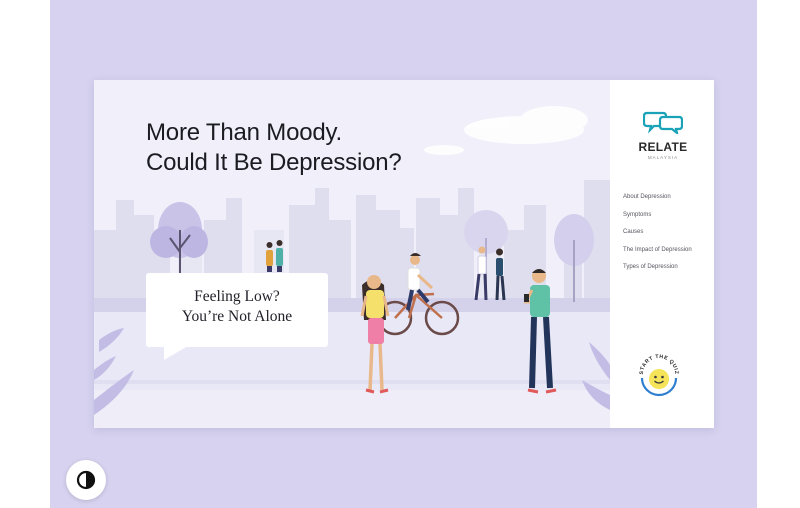 The image size is (800, 508). I want to click on nav-item-types: Types of Depression, so click(657, 272).